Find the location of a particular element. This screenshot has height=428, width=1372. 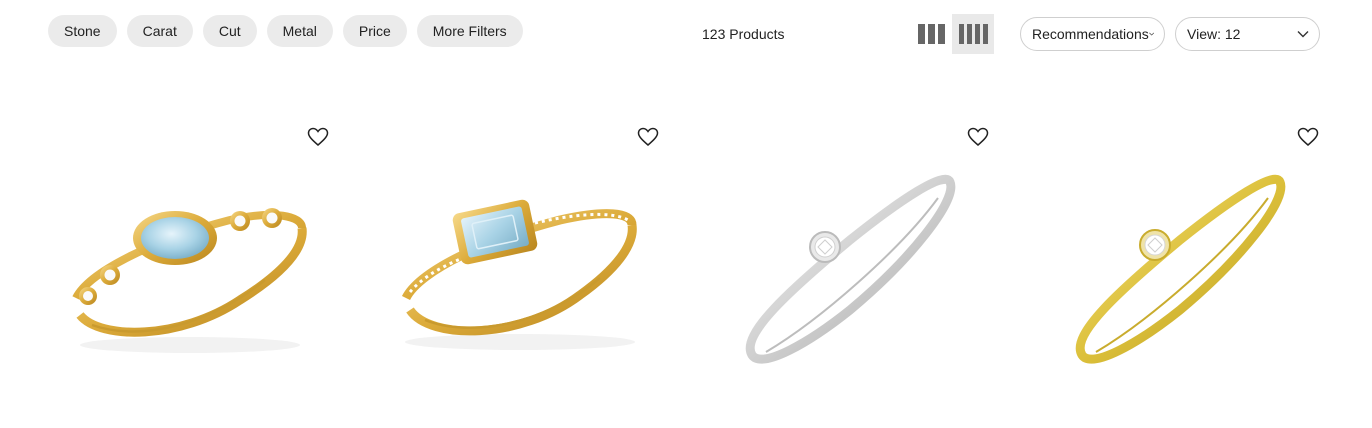

grid-layout-toggle is located at coordinates (952, 34).